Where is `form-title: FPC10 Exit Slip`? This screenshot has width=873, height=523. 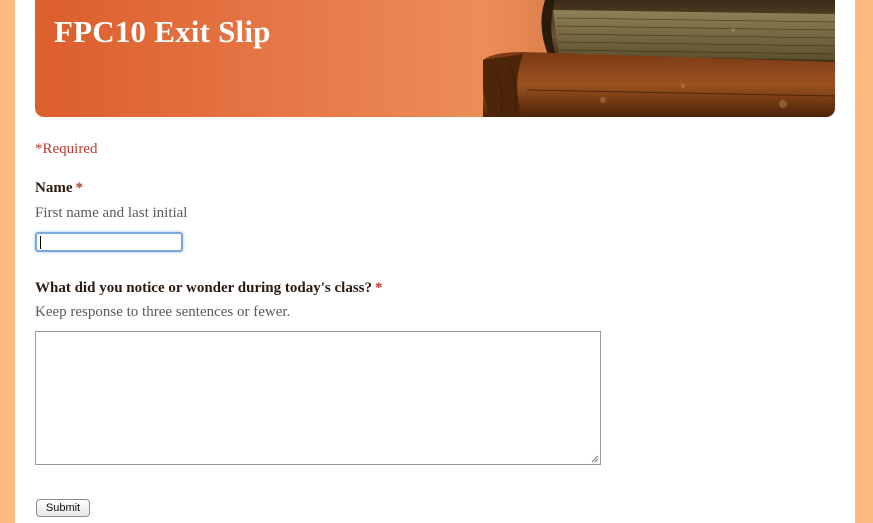 form-title: FPC10 Exit Slip is located at coordinates (162, 31).